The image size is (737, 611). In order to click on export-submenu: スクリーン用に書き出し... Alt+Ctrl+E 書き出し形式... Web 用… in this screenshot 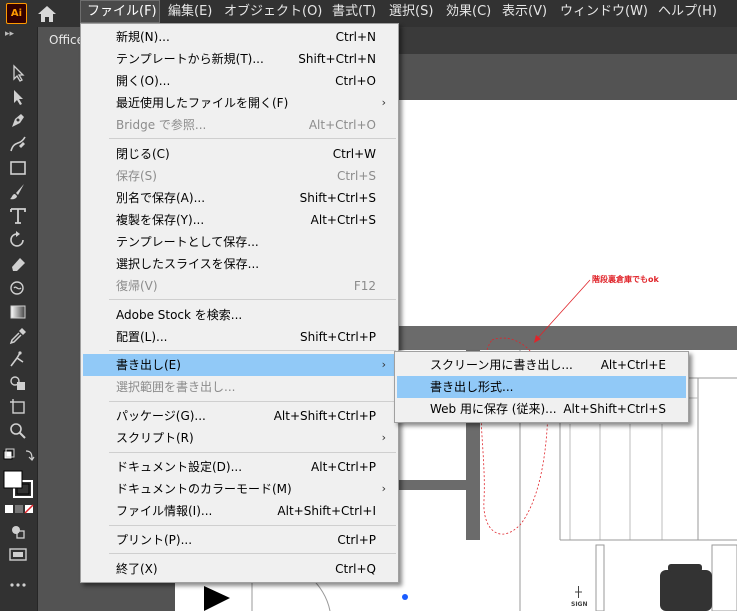, I will do `click(541, 387)`.